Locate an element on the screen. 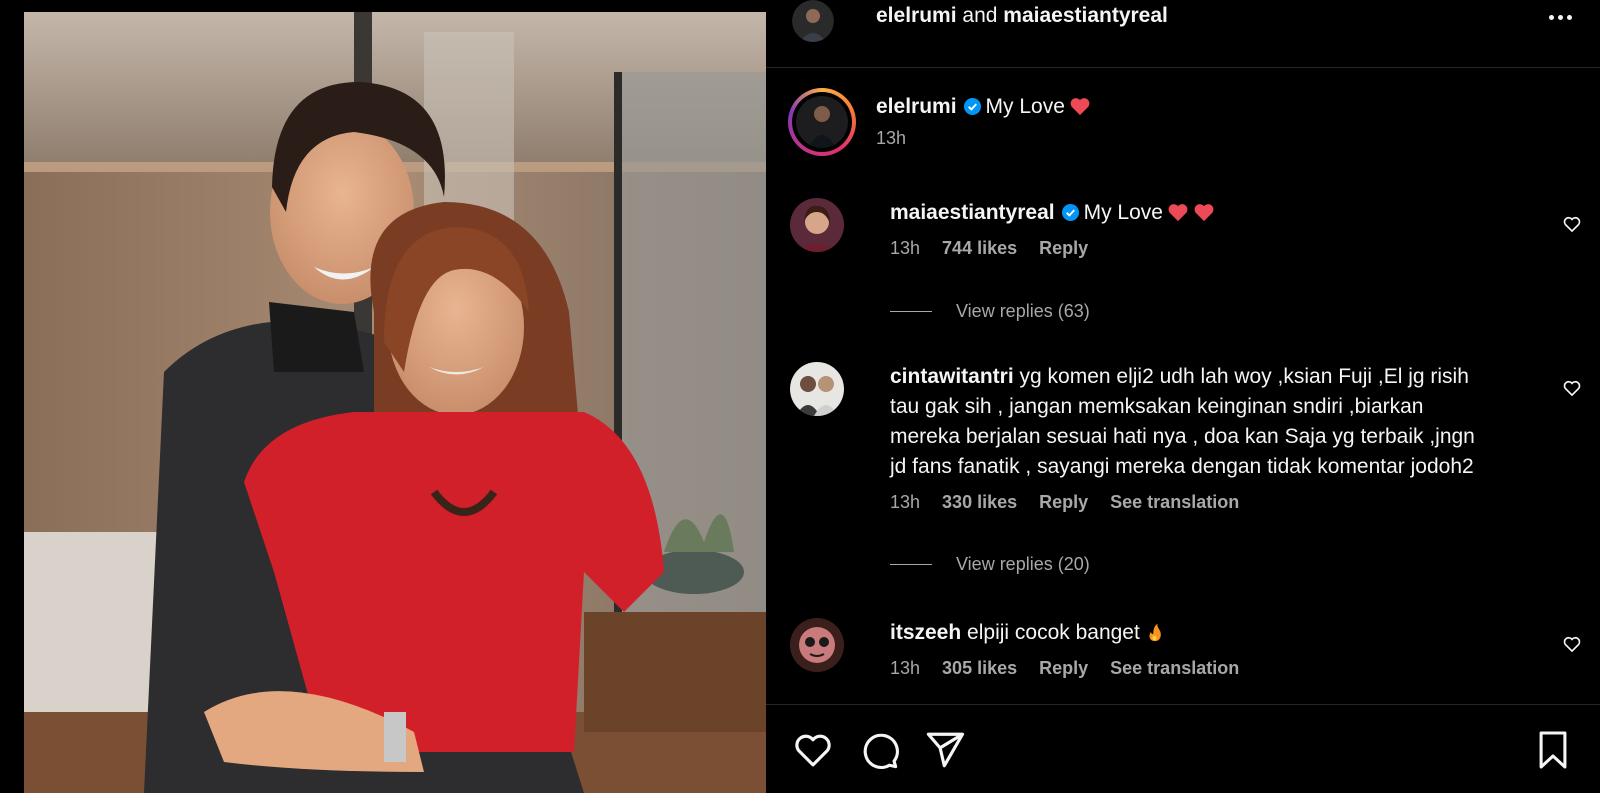 The height and width of the screenshot is (793, 1600). comment-likes: 330 likes is located at coordinates (979, 502).